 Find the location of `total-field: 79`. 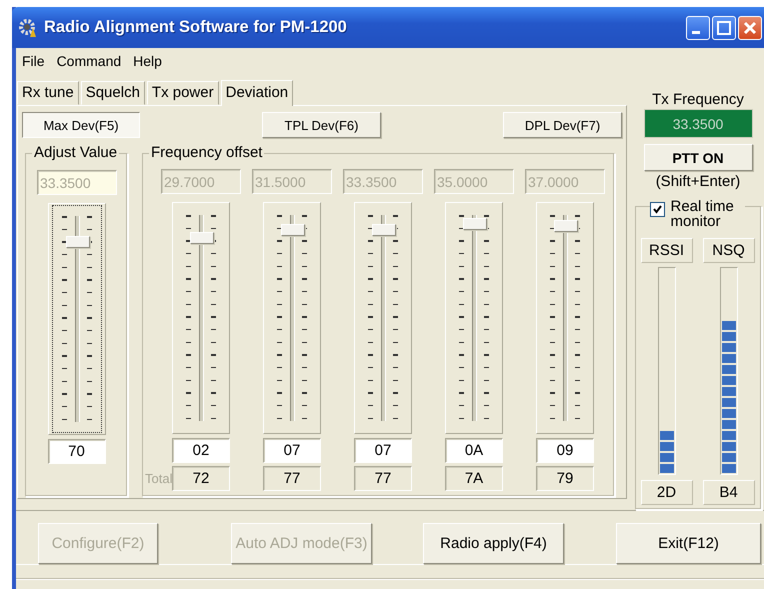

total-field: 79 is located at coordinates (565, 478).